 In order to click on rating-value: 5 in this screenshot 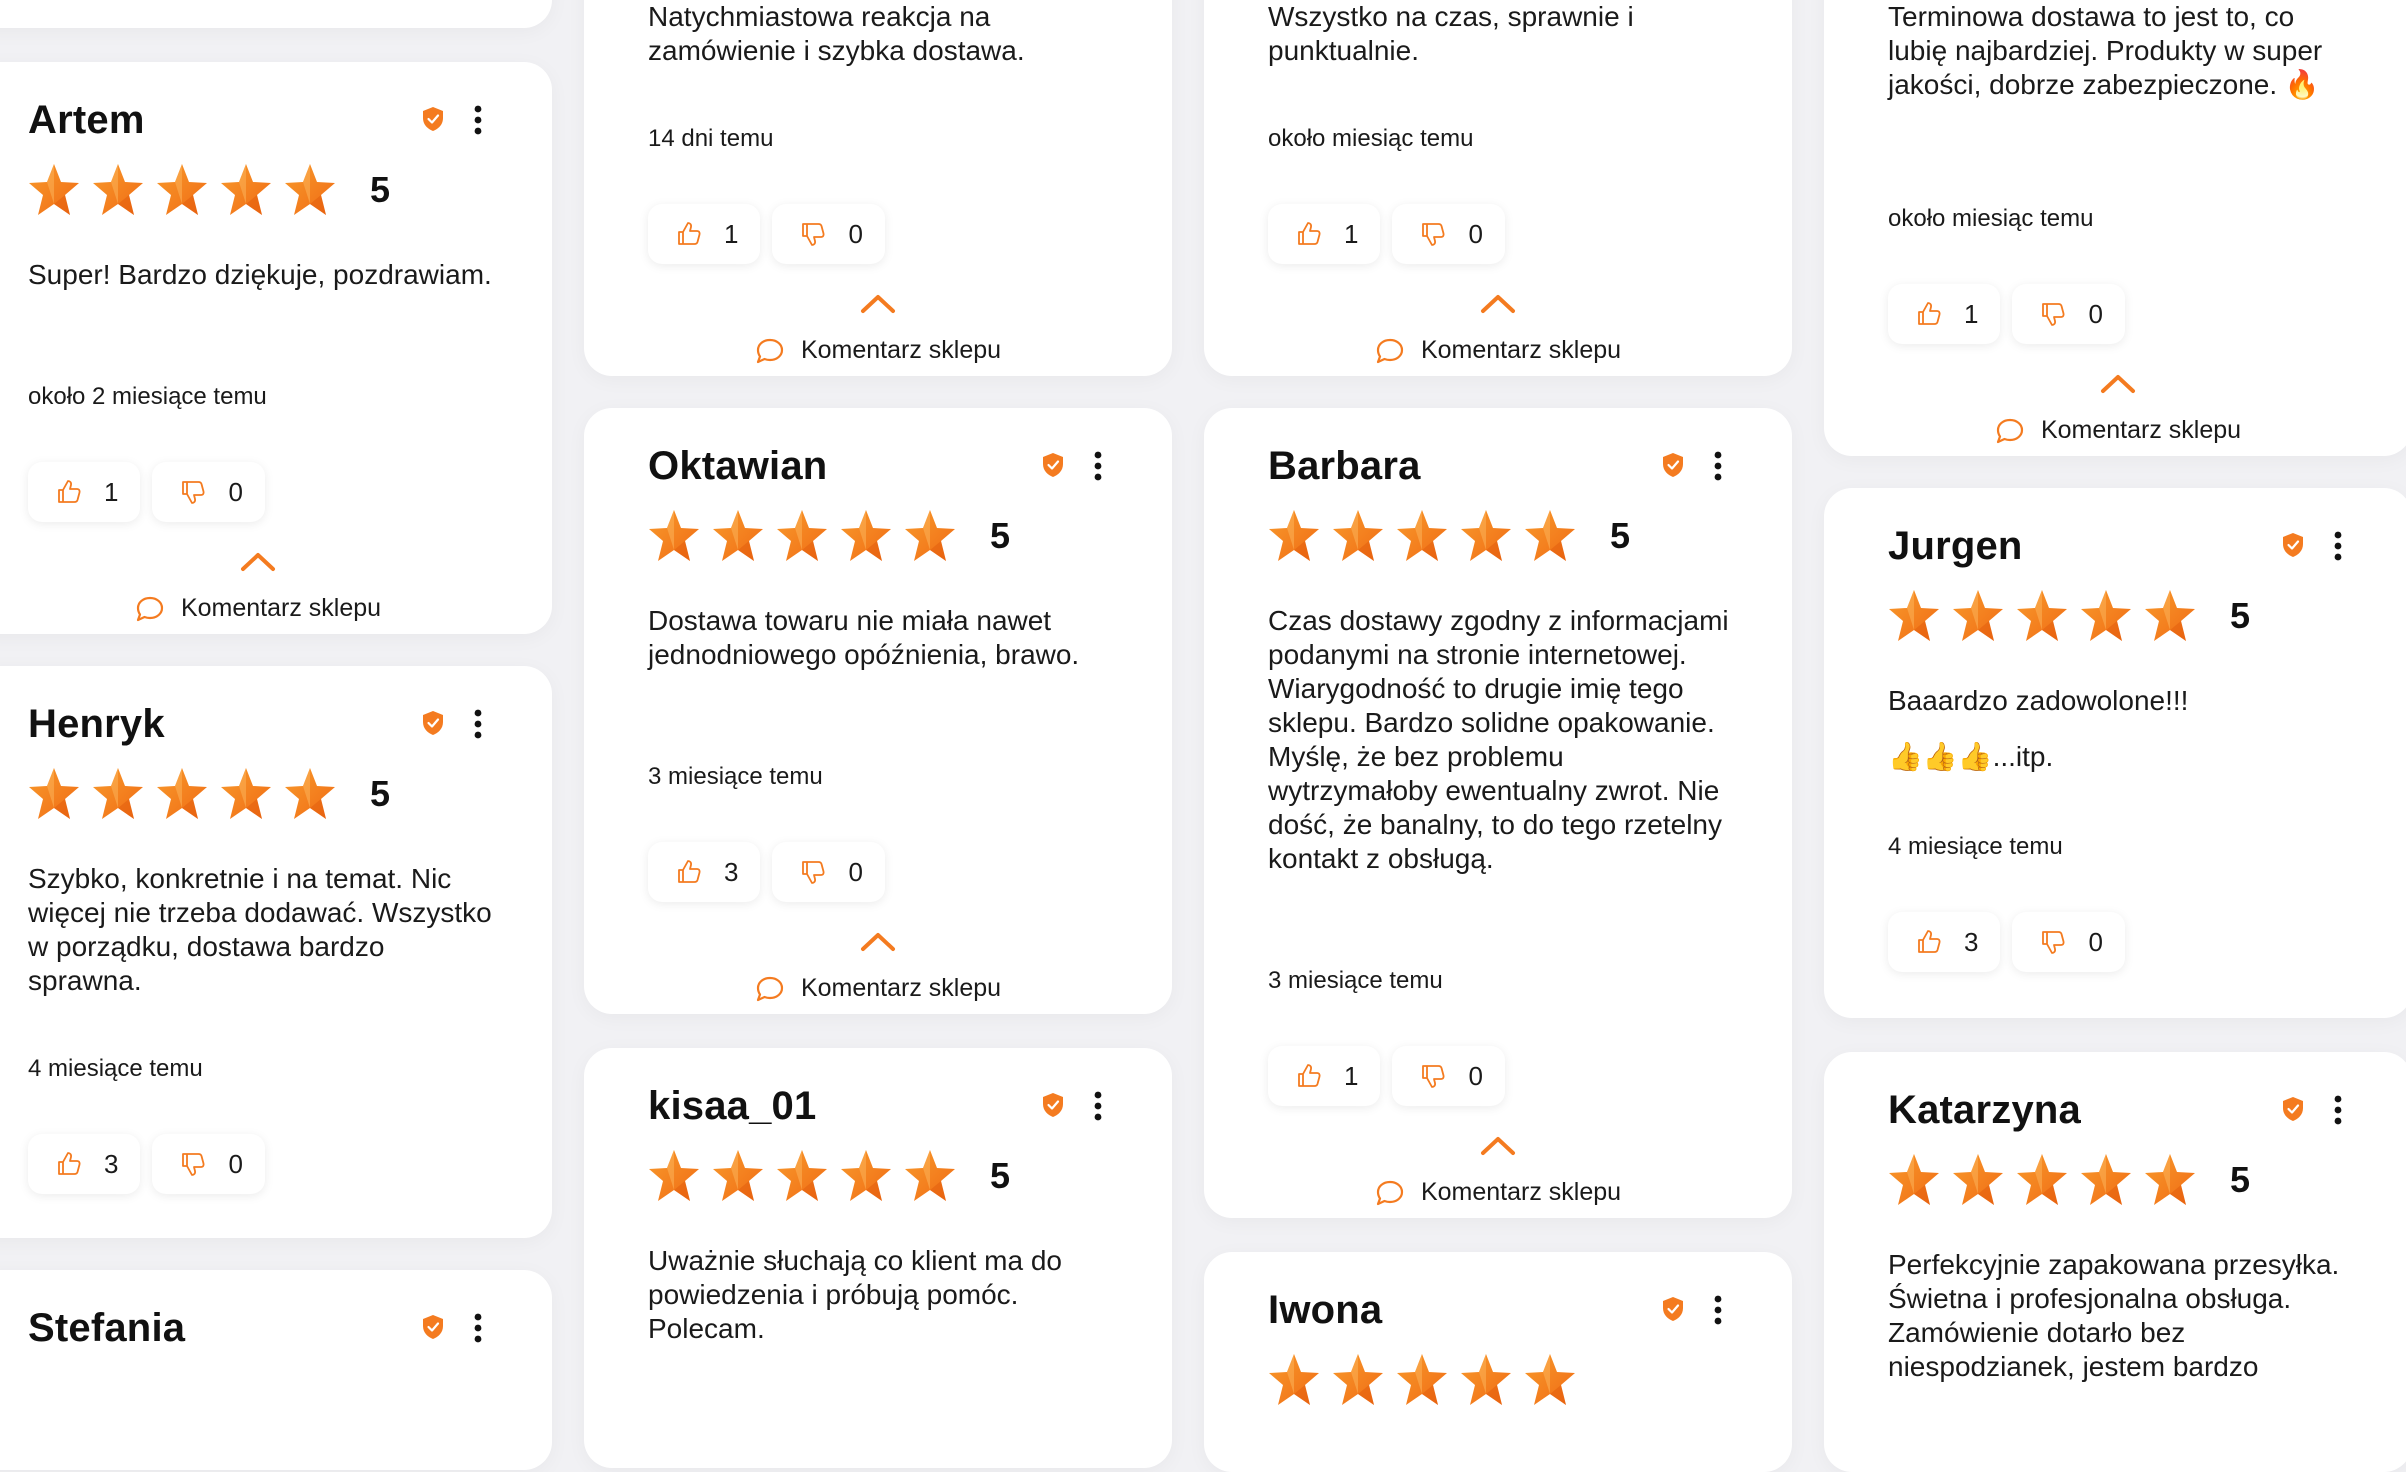, I will do `click(1000, 1175)`.